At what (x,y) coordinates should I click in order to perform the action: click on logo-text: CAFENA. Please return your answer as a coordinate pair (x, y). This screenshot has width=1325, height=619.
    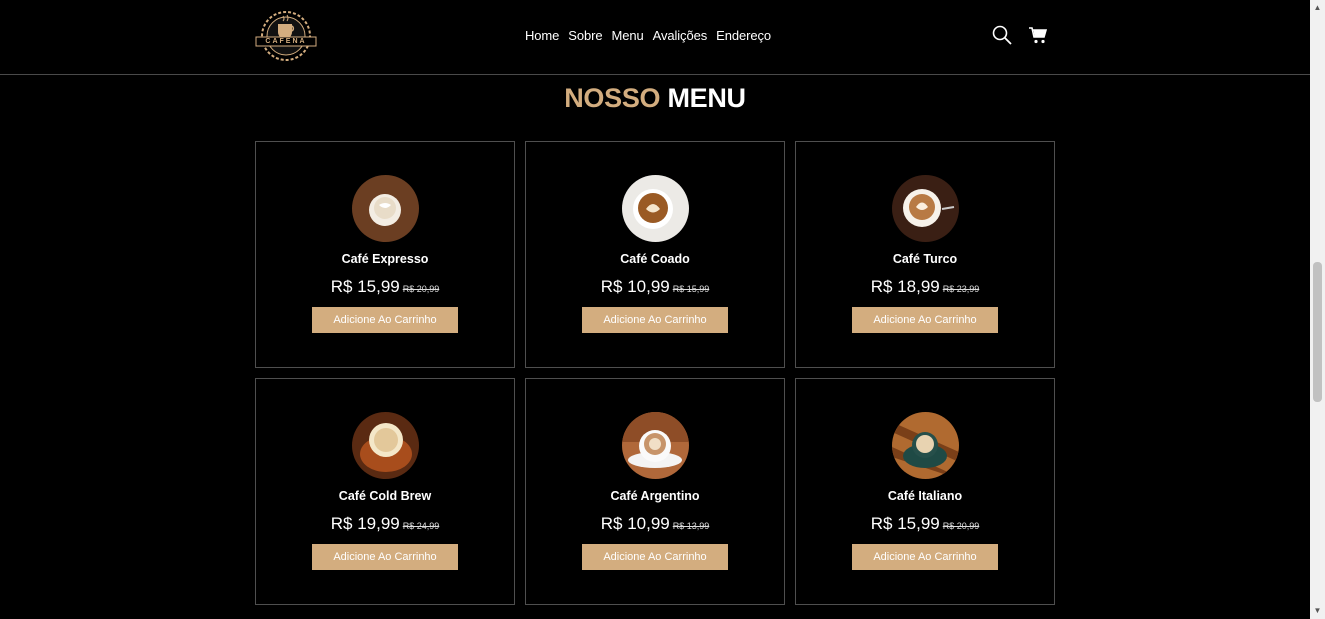
    Looking at the image, I should click on (286, 41).